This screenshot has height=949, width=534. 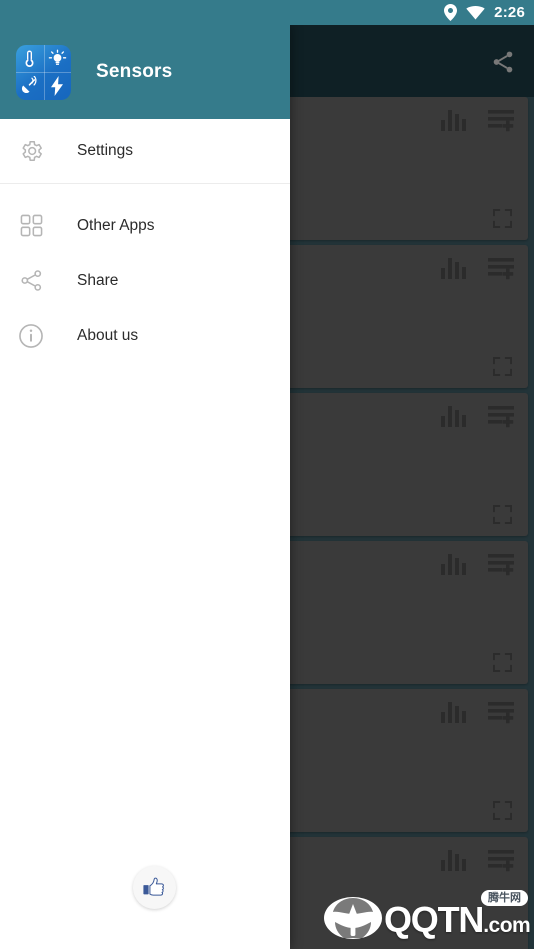 What do you see at coordinates (31, 151) in the screenshot?
I see `gear-icon` at bounding box center [31, 151].